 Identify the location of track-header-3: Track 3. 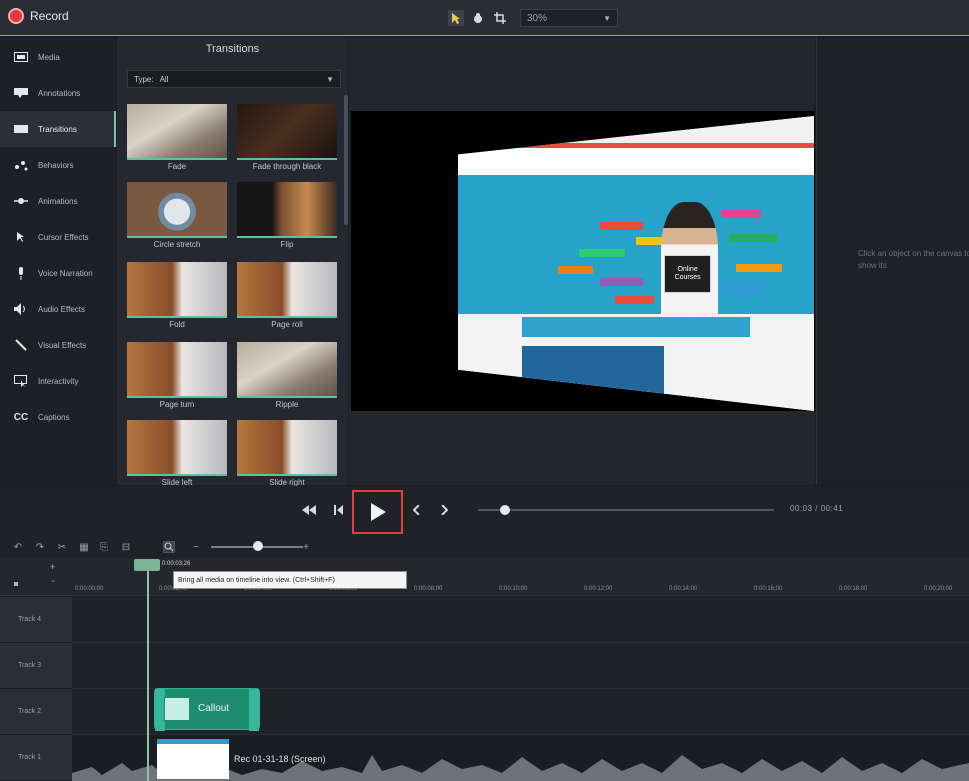
(36, 666).